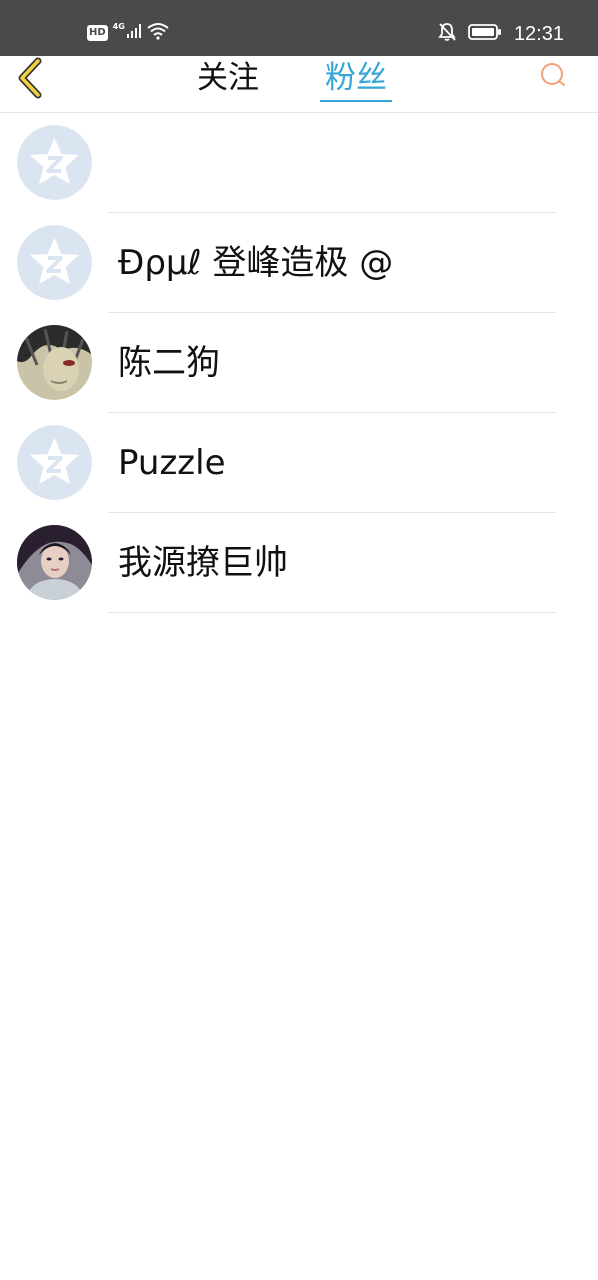  Describe the element at coordinates (256, 263) in the screenshot. I see `user-name: Ɖρµℓ 登峰造极 @` at that location.